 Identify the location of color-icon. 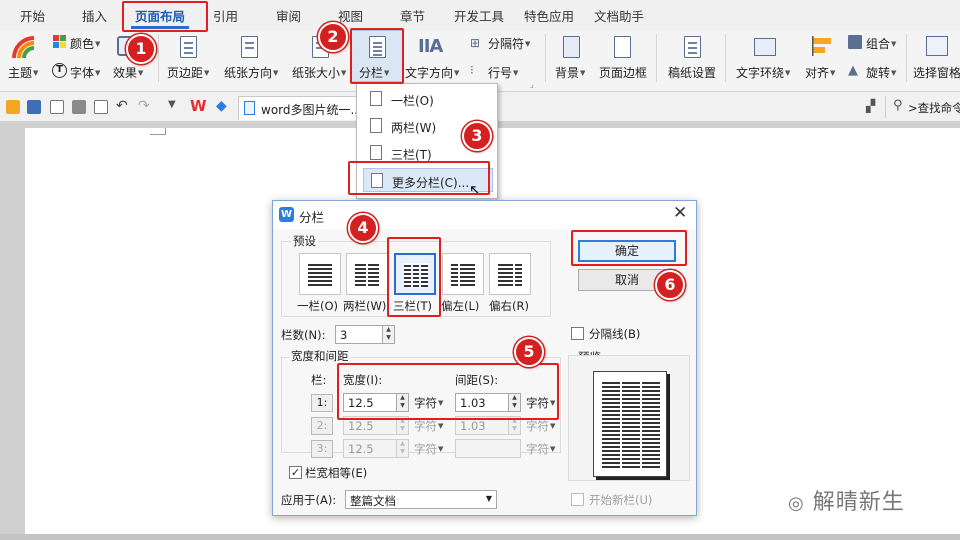
(60, 42).